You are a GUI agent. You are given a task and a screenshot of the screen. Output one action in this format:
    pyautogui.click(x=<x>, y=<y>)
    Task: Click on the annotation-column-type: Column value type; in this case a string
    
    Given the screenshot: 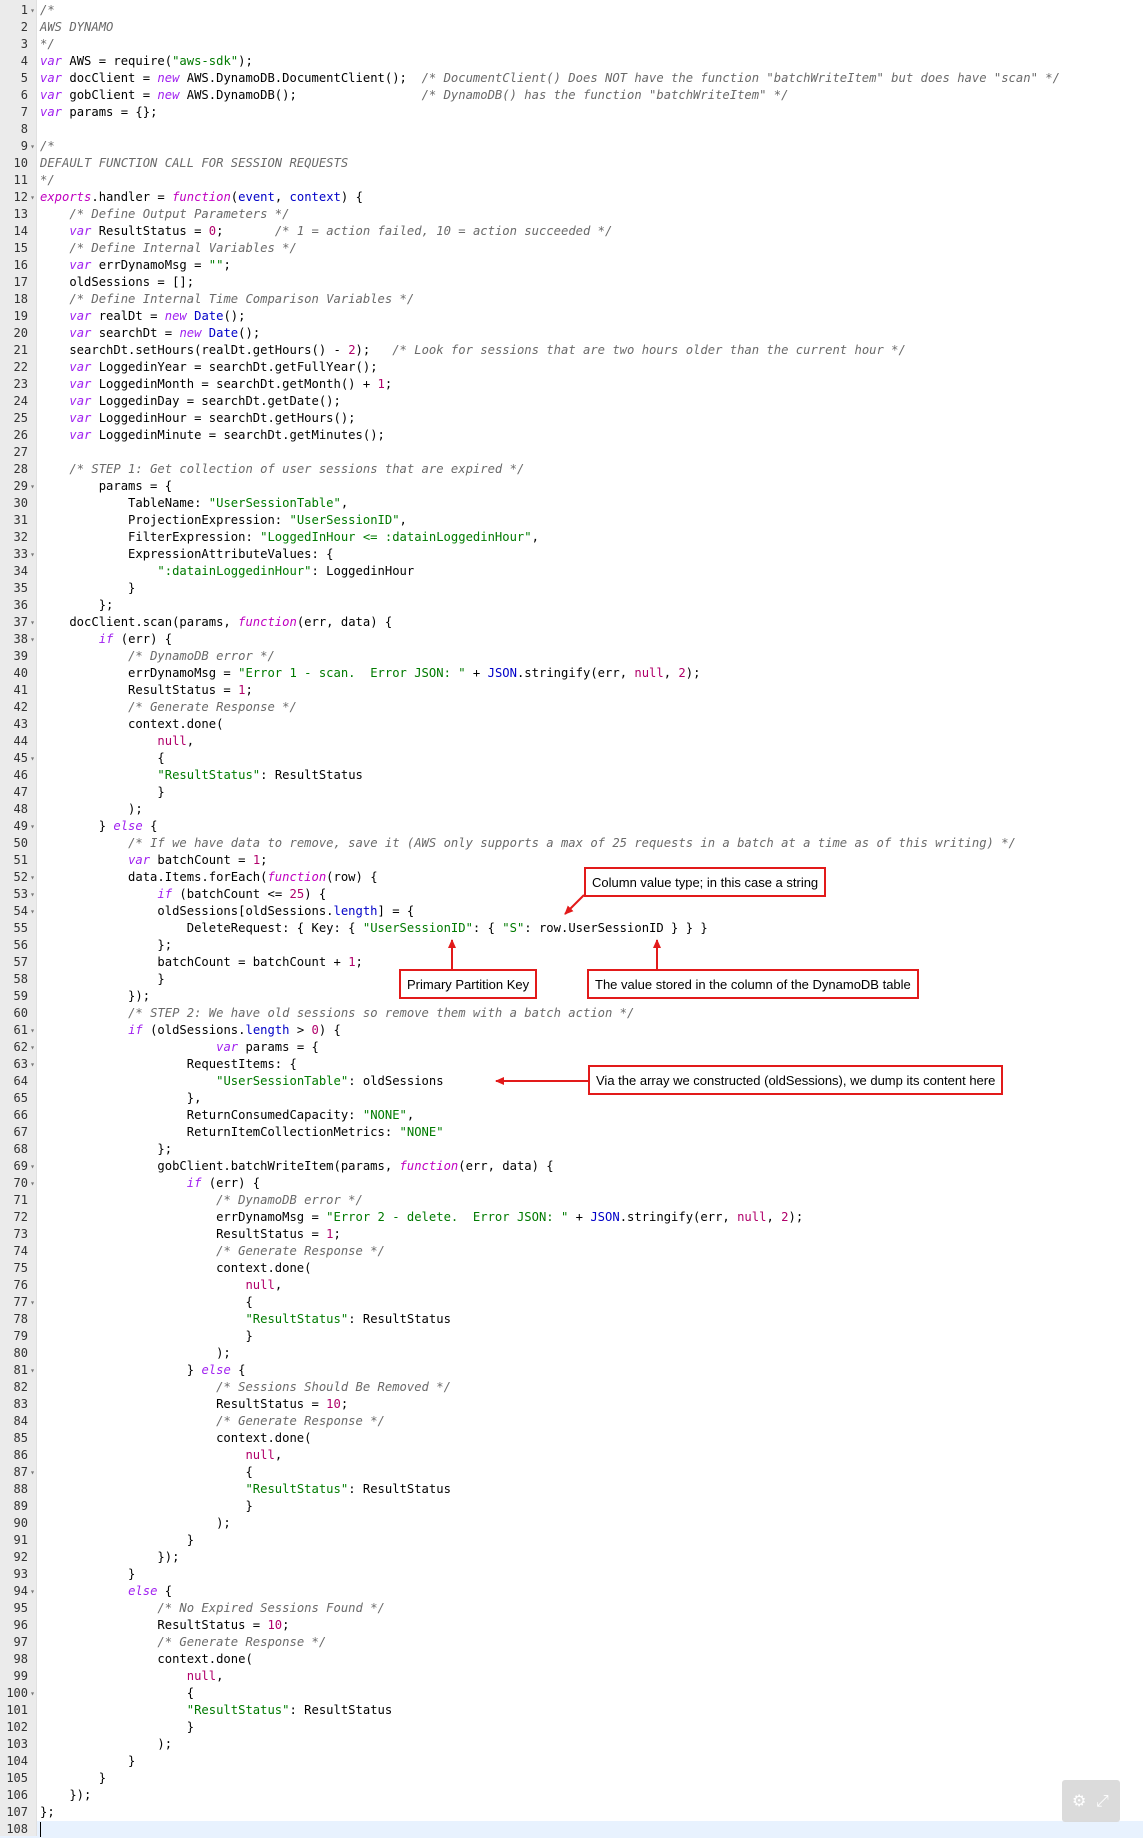 What is the action you would take?
    pyautogui.click(x=705, y=882)
    